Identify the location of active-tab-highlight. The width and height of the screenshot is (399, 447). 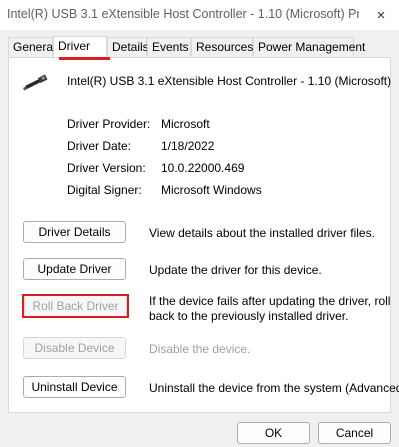
(84, 58).